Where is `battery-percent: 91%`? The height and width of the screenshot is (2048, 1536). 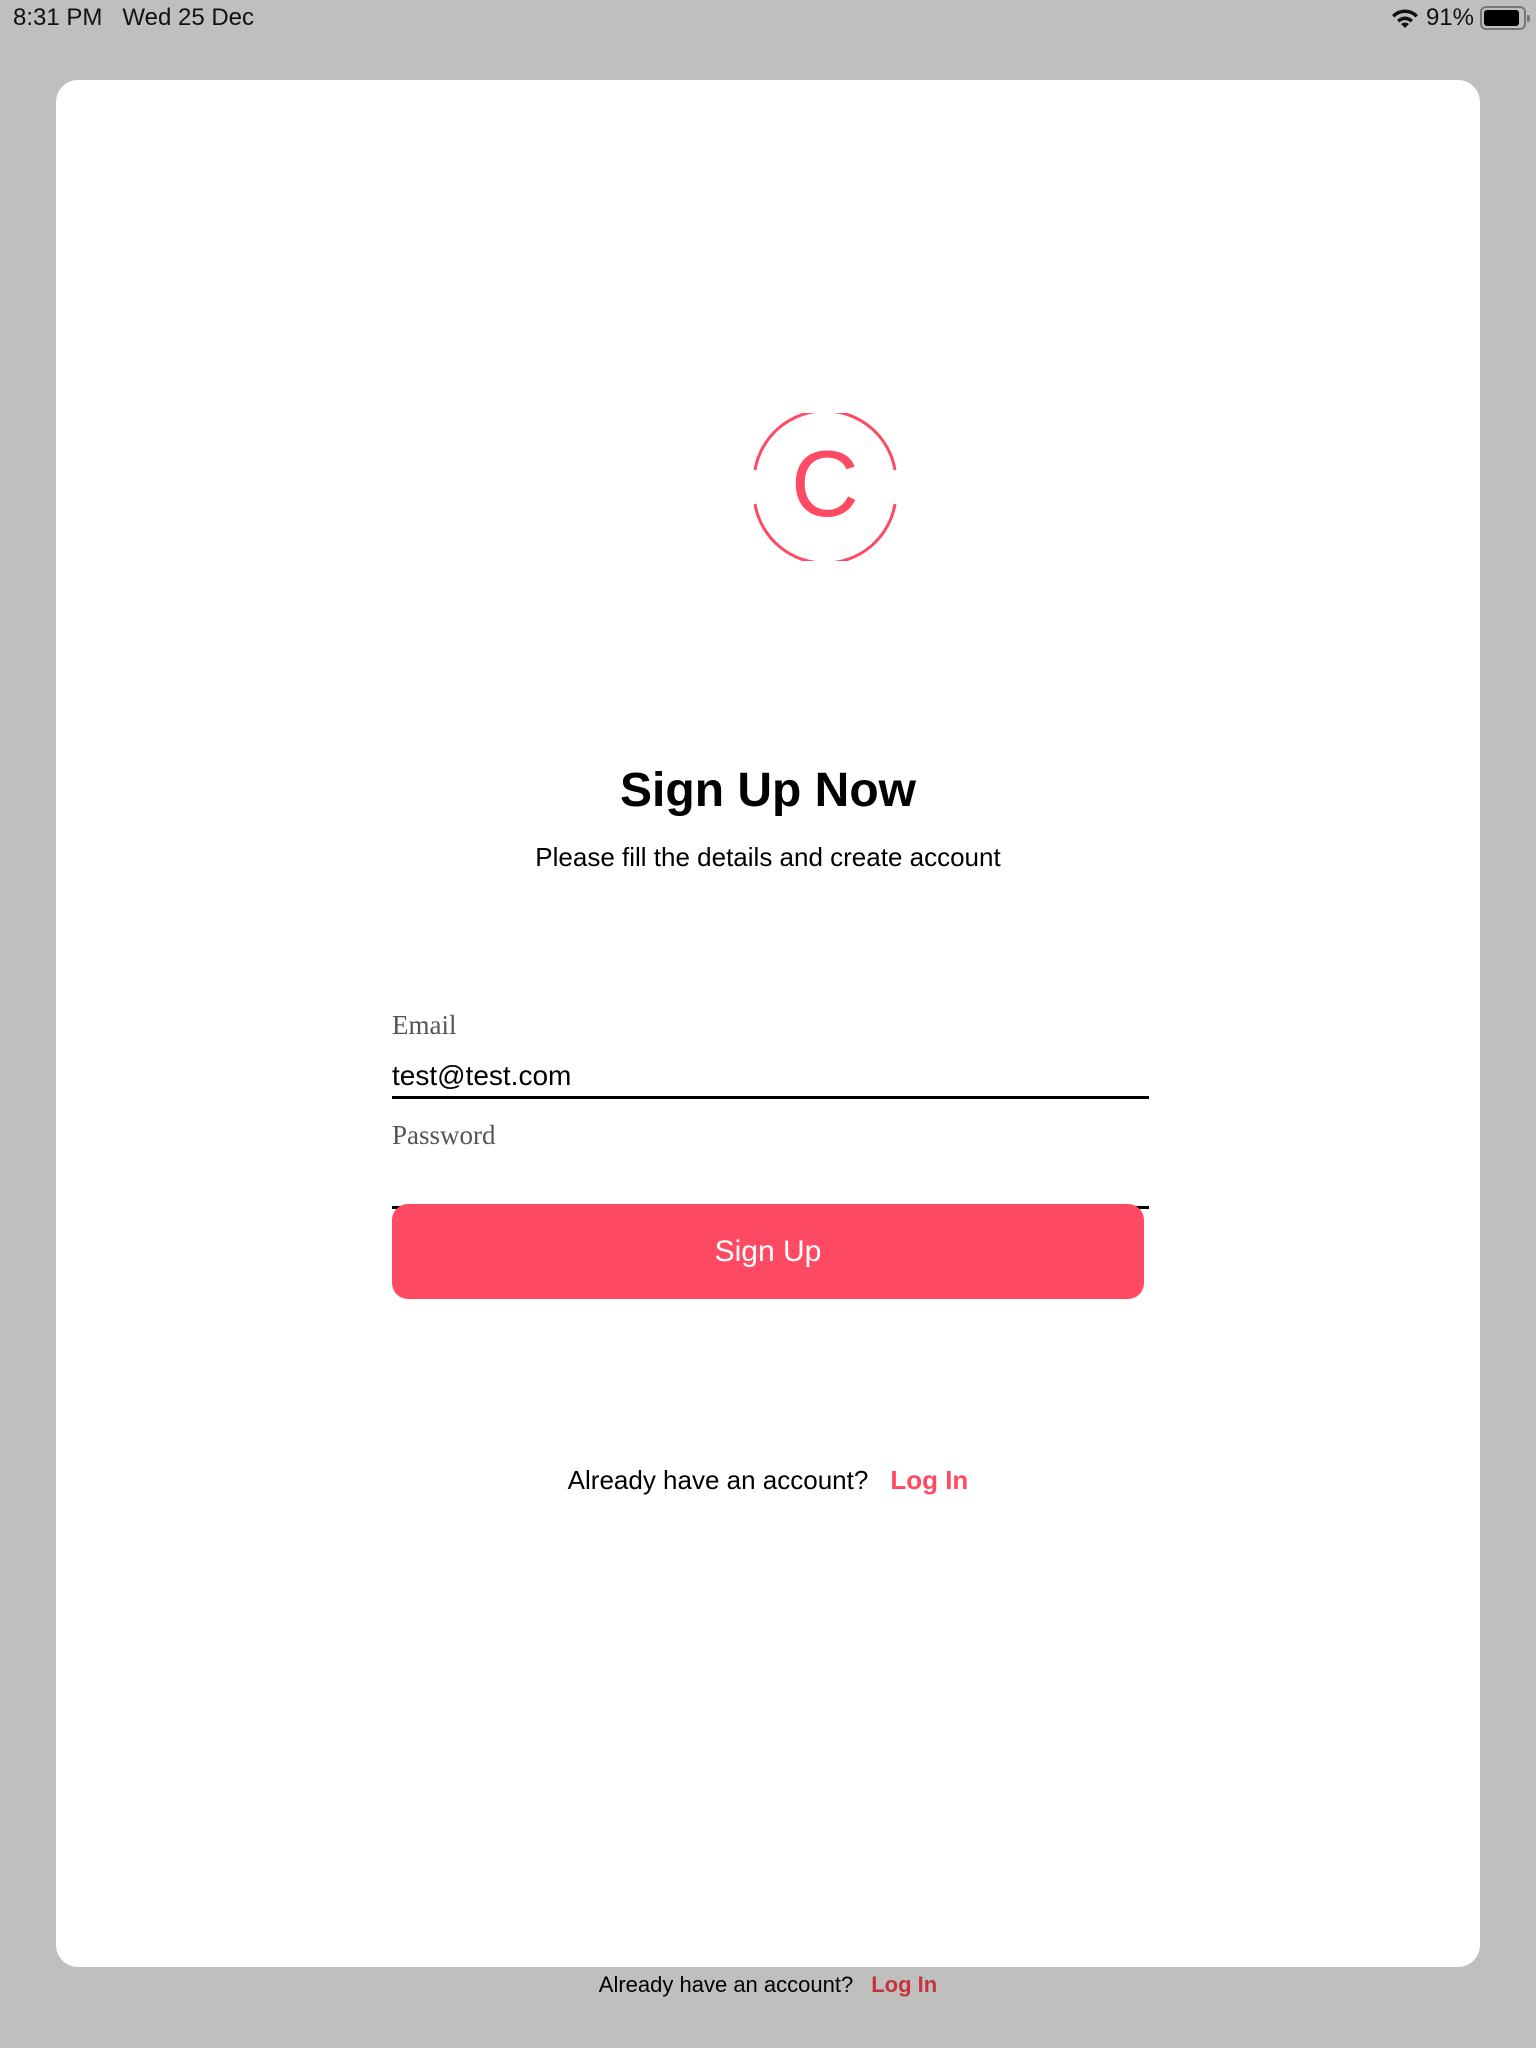 battery-percent: 91% is located at coordinates (1449, 17).